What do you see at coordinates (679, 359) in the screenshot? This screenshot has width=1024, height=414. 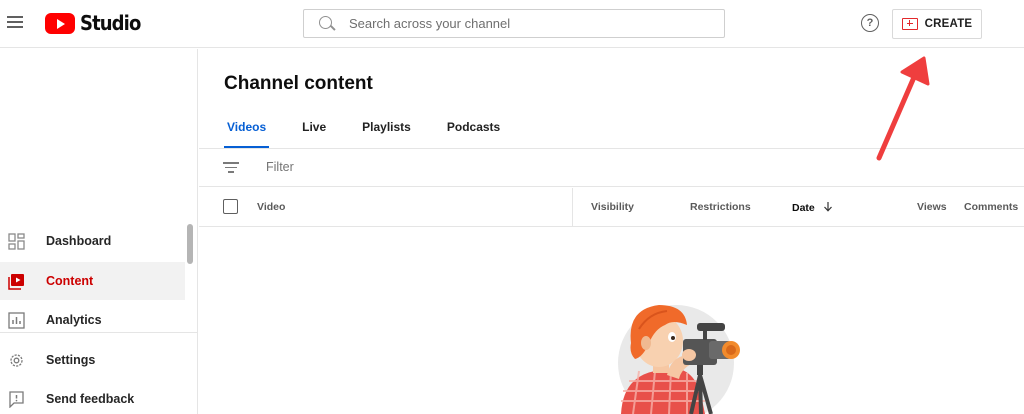 I see `empty-state-illustration` at bounding box center [679, 359].